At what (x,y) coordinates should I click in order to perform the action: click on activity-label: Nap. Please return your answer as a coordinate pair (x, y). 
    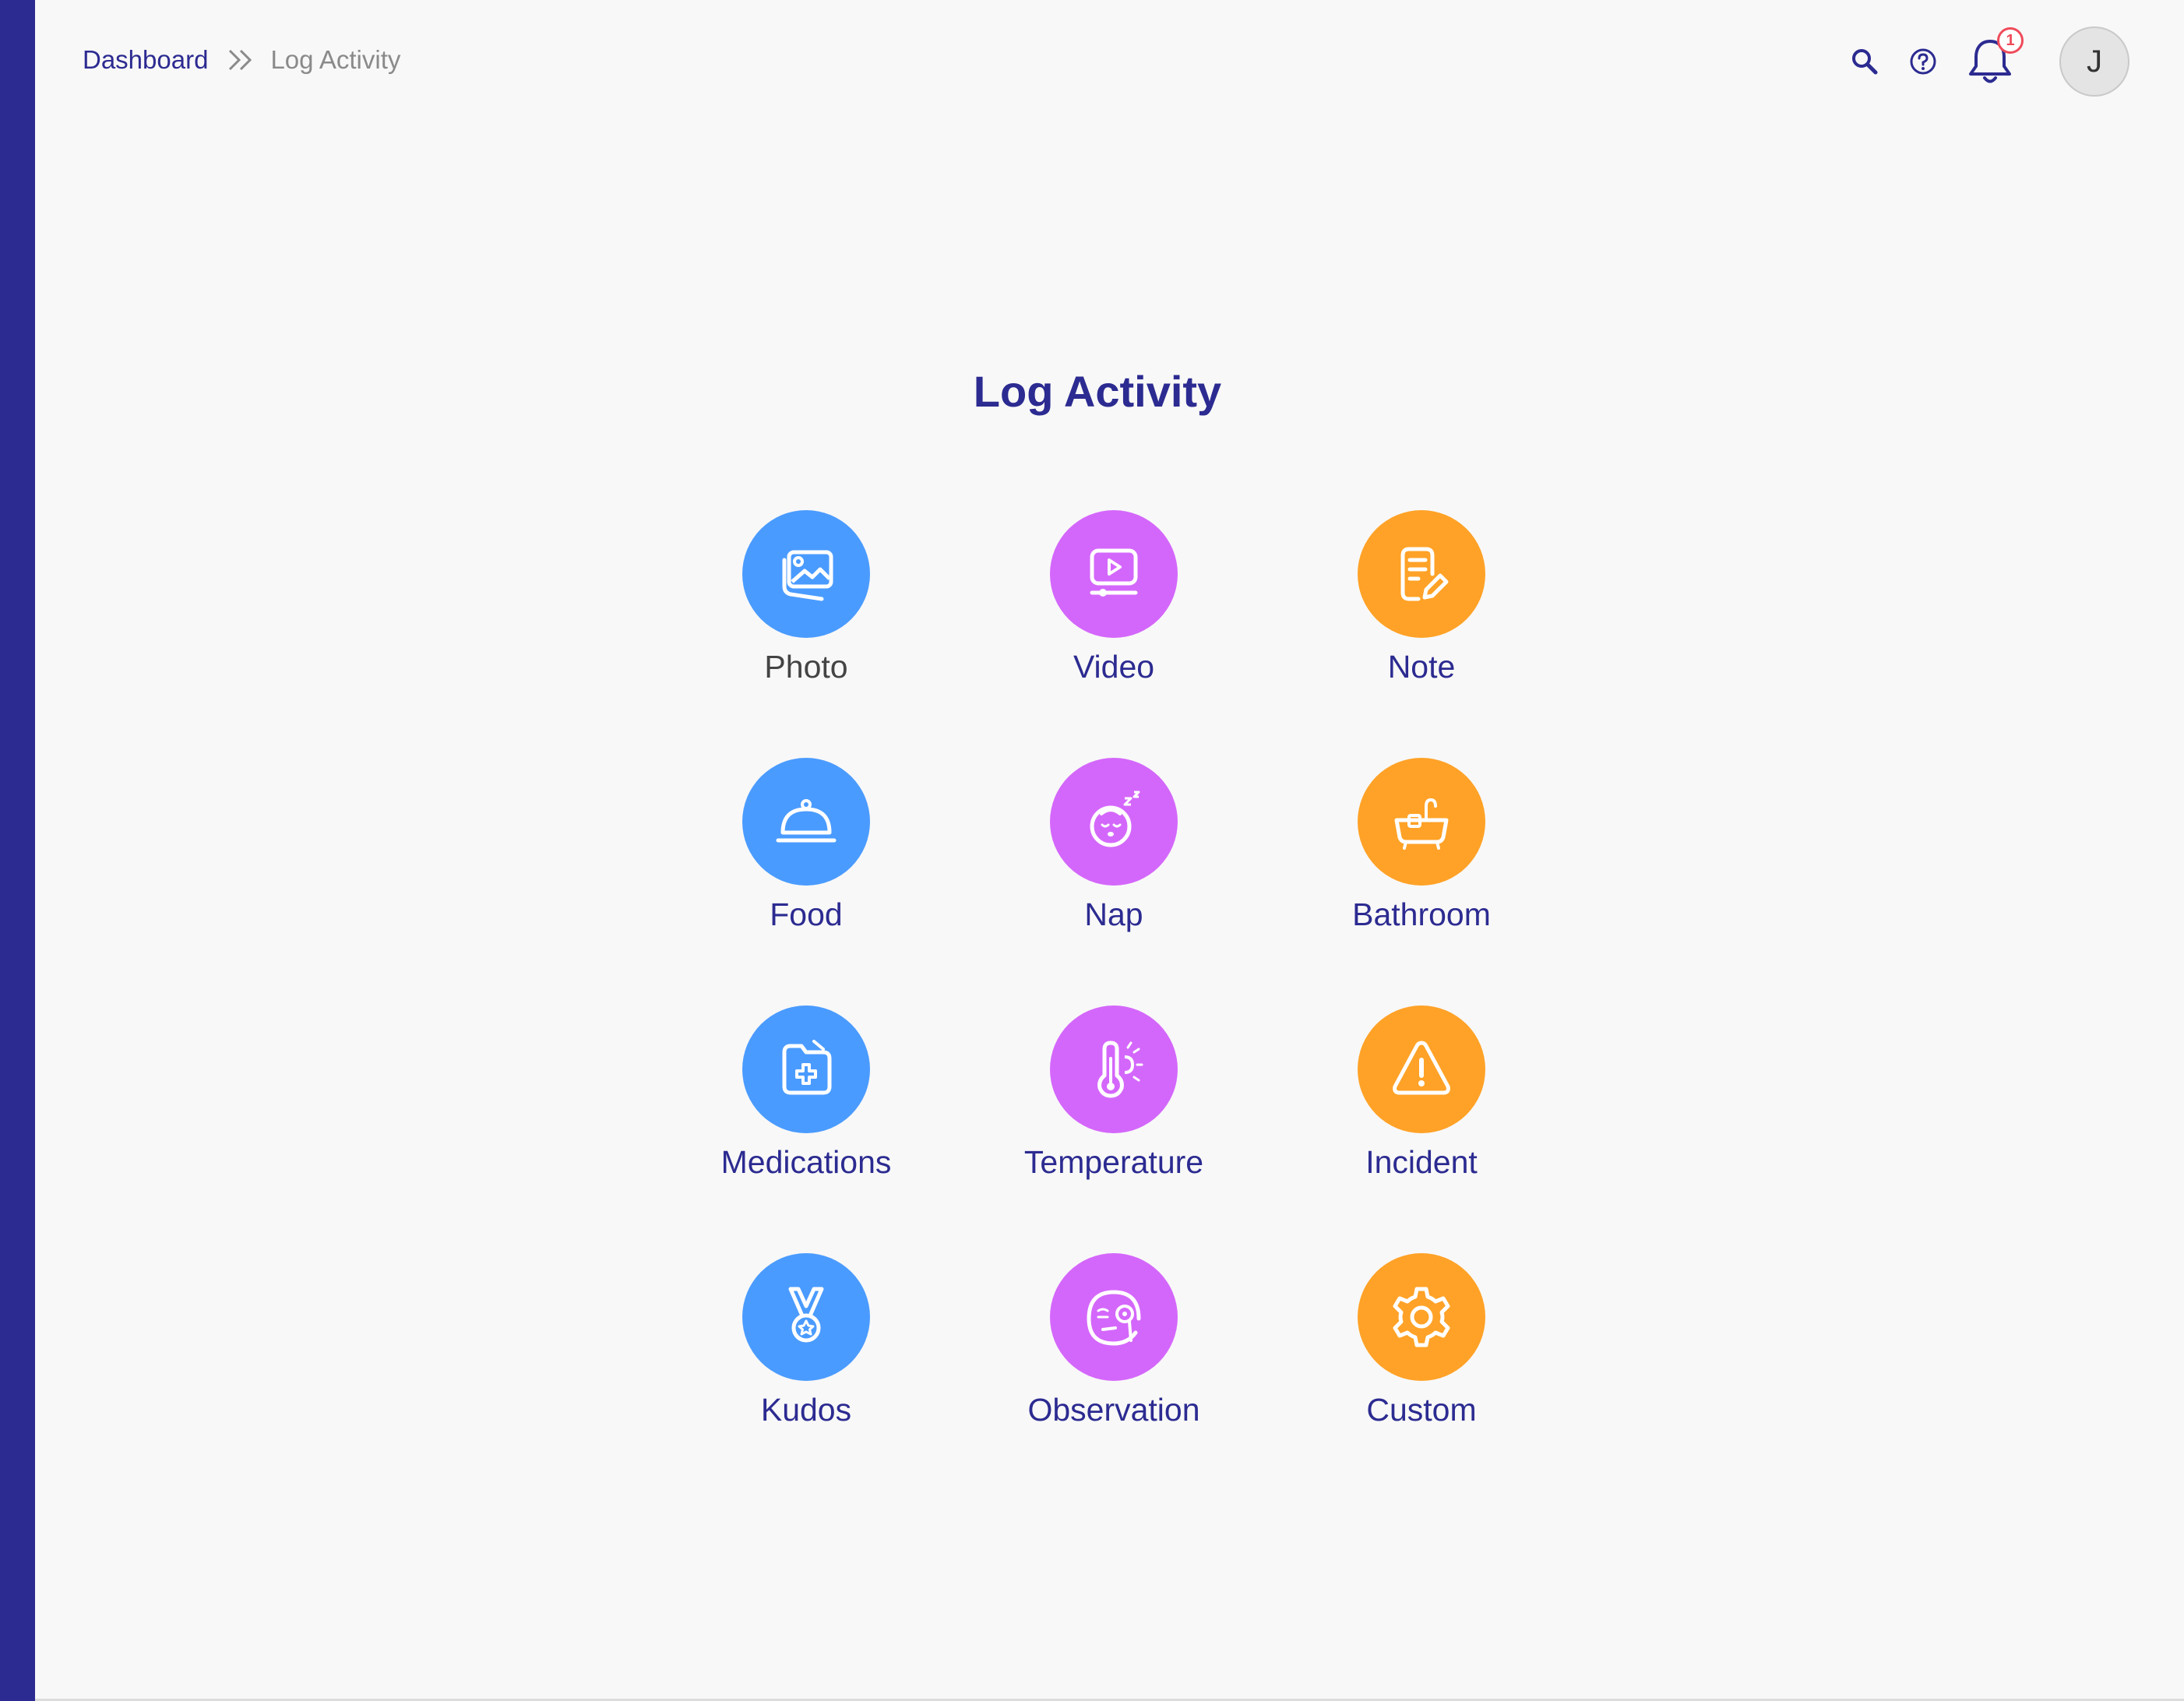
    Looking at the image, I should click on (1113, 914).